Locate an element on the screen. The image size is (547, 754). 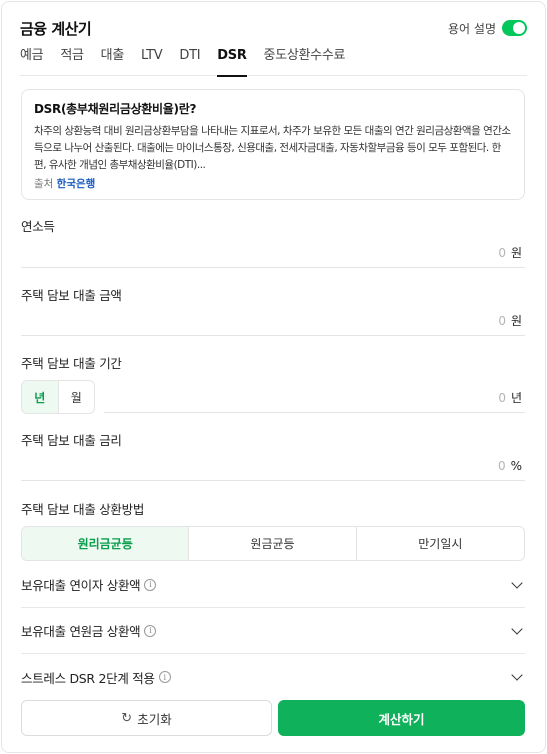
repayment-method-selector: 원리금균등 원금균등 만기일시 is located at coordinates (273, 543).